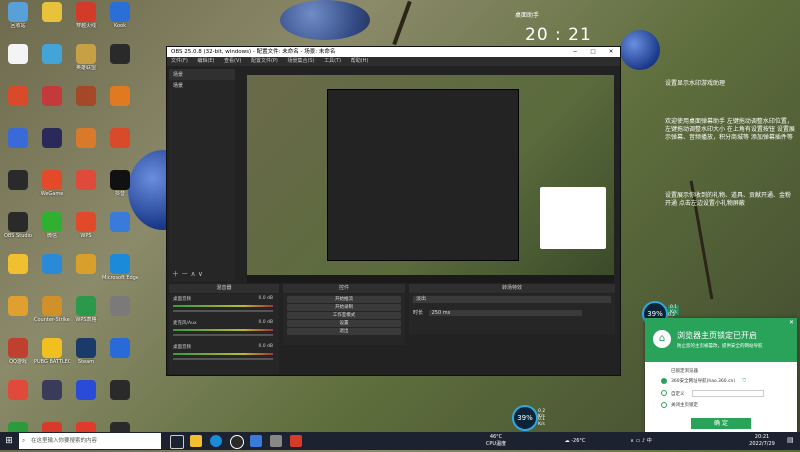 This screenshot has height=452, width=800. I want to click on desktop-icon: 抖音, so click(120, 183).